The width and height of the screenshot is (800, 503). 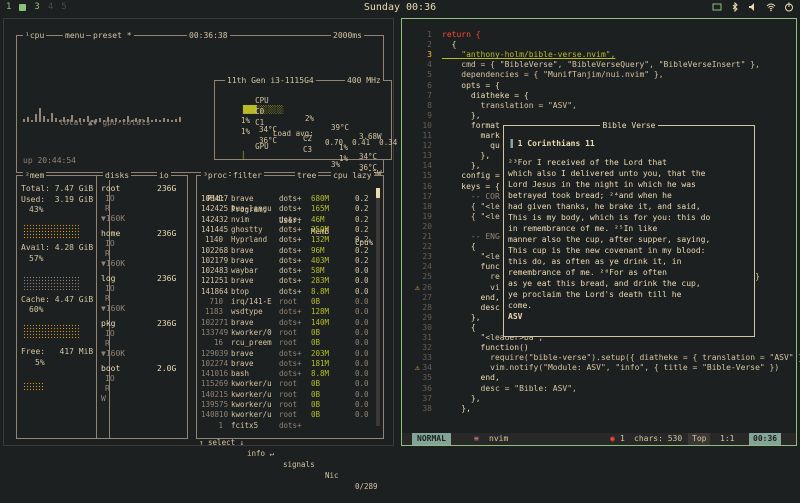 What do you see at coordinates (103, 398) in the screenshot?
I see `disk-write: W` at bounding box center [103, 398].